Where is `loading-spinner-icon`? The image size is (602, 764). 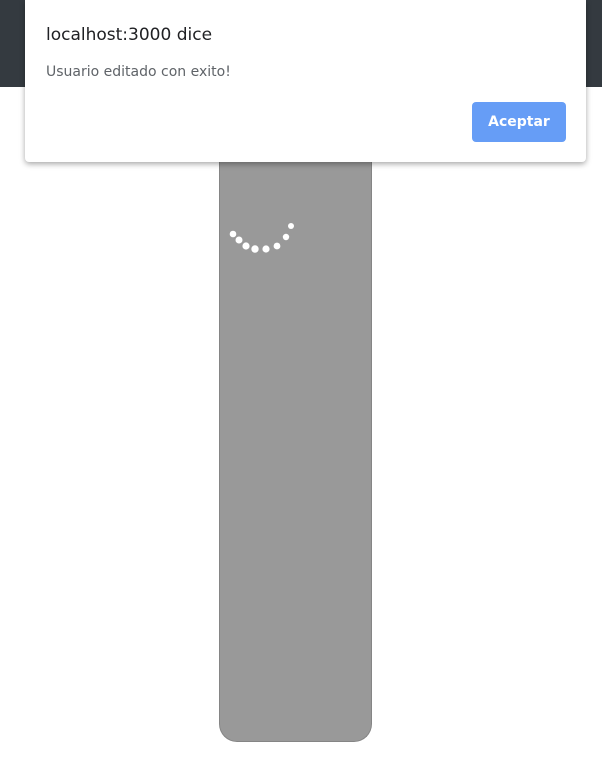 loading-spinner-icon is located at coordinates (261, 238).